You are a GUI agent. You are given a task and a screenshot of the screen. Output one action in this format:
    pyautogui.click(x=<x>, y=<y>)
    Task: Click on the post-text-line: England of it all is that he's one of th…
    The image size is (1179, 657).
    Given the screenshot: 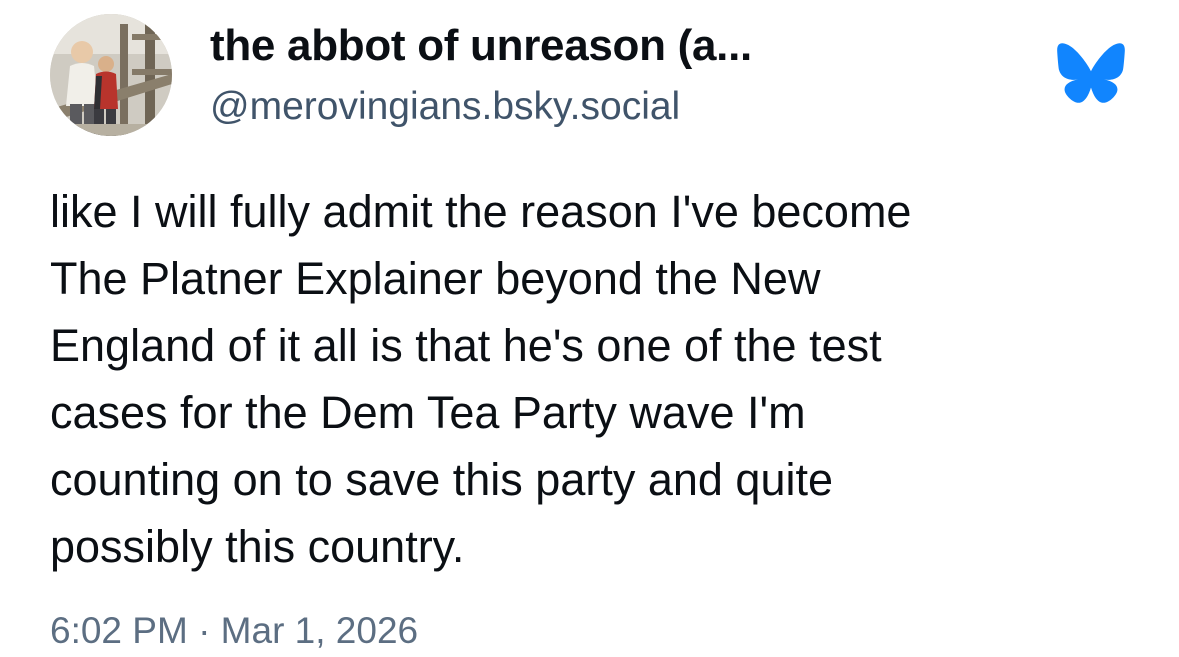 What is the action you would take?
    pyautogui.click(x=466, y=345)
    